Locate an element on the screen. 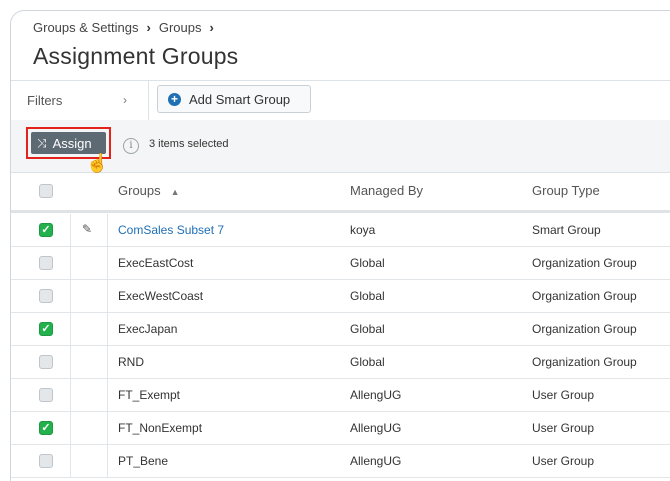 Image resolution: width=670 pixels, height=481 pixels. column-header-groups: Groups ▲ is located at coordinates (149, 190).